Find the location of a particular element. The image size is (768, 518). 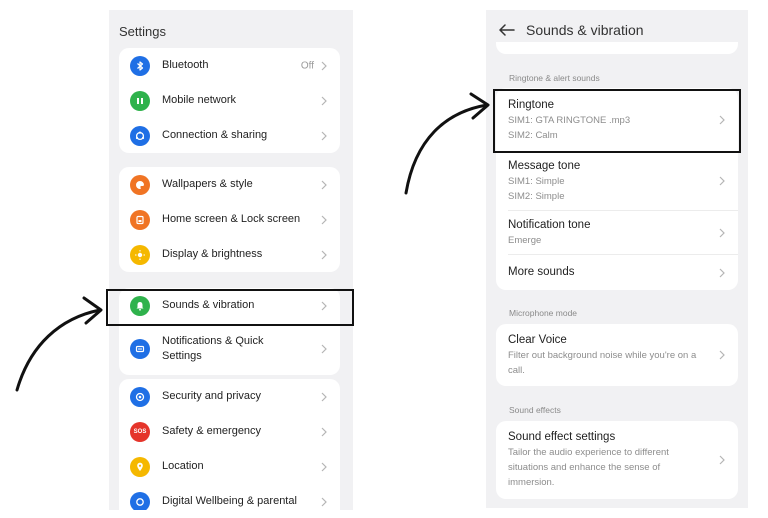

arrow-right is located at coordinates (447, 143).